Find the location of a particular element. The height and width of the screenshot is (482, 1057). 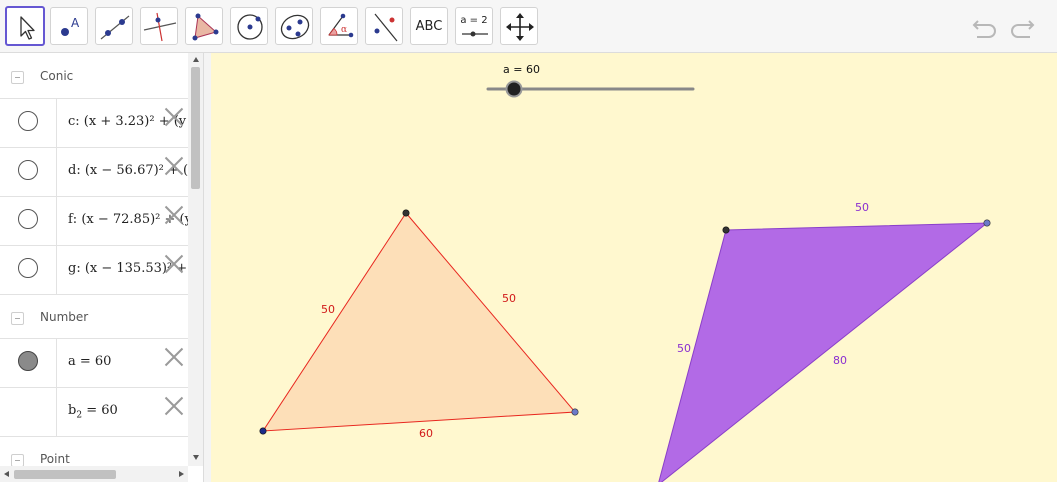

formula-value: = 60 is located at coordinates (100, 410).